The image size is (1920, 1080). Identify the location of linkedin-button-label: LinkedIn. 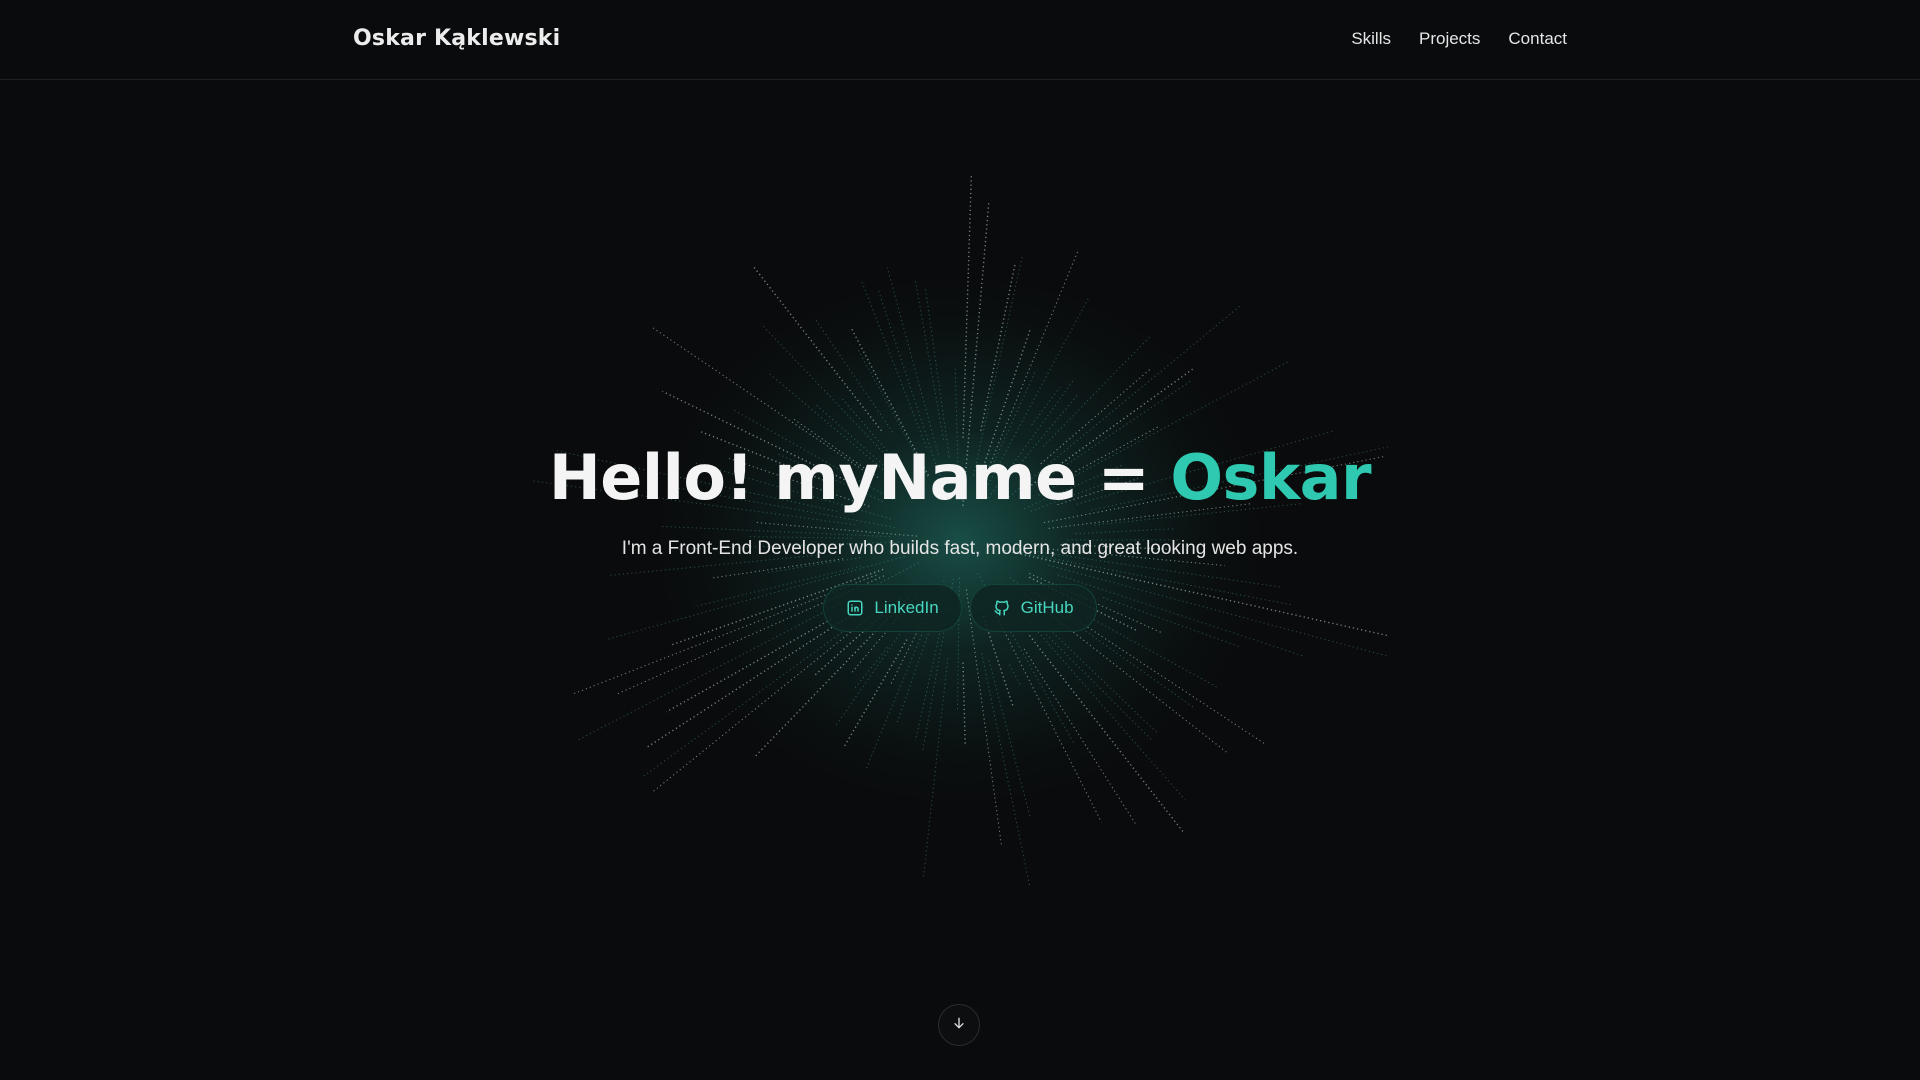
(906, 607).